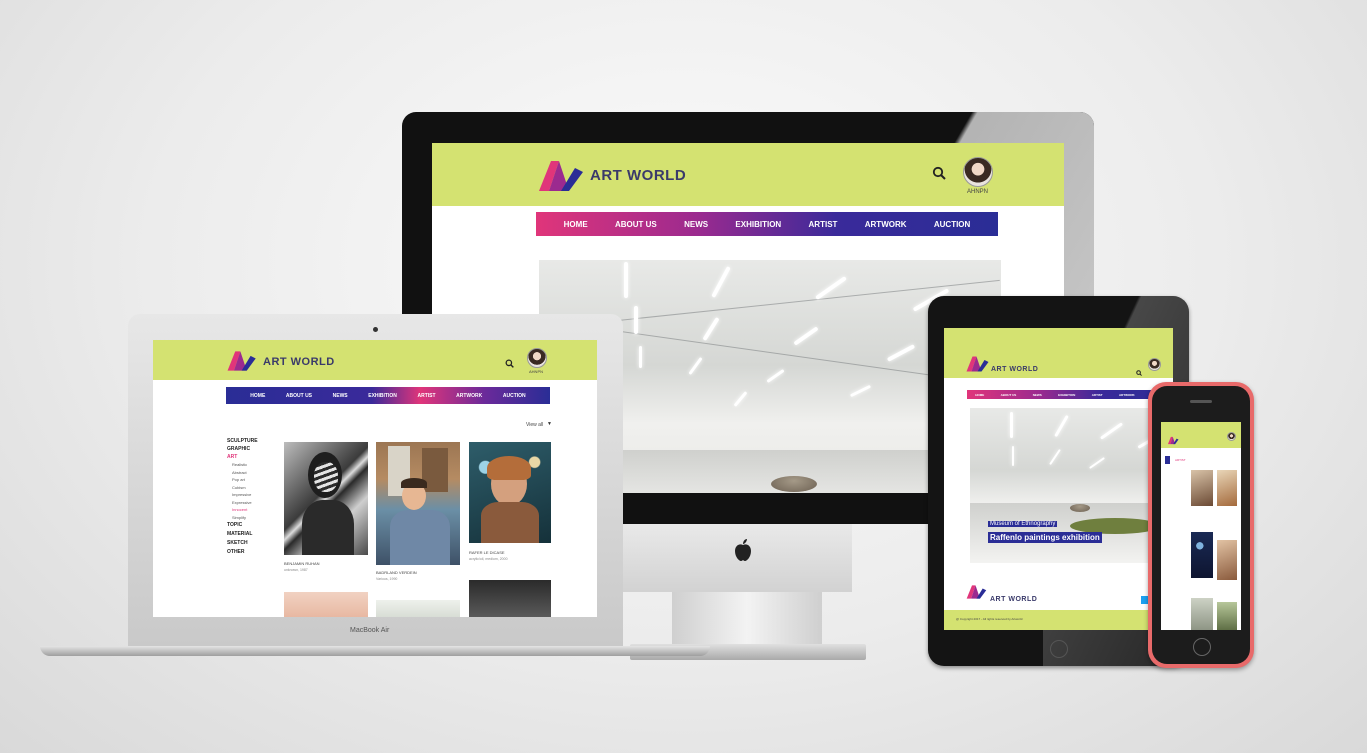  Describe the element at coordinates (299, 396) in the screenshot. I see `laptop-nav-about: ABOUT US` at that location.